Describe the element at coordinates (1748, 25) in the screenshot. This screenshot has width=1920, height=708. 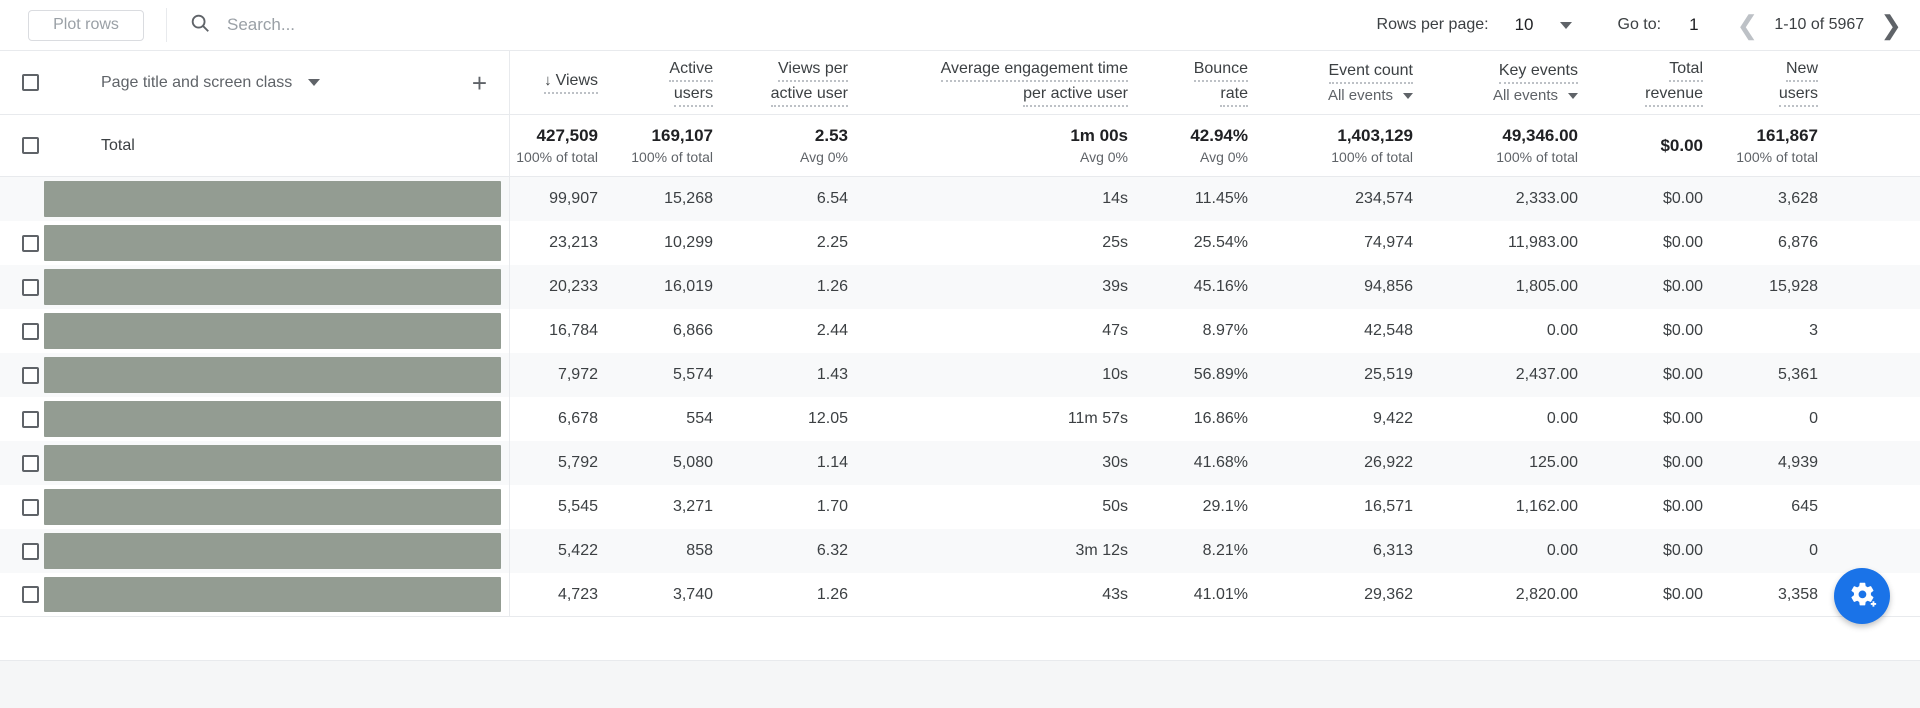
I see `chevron-left-icon: ❮` at that location.